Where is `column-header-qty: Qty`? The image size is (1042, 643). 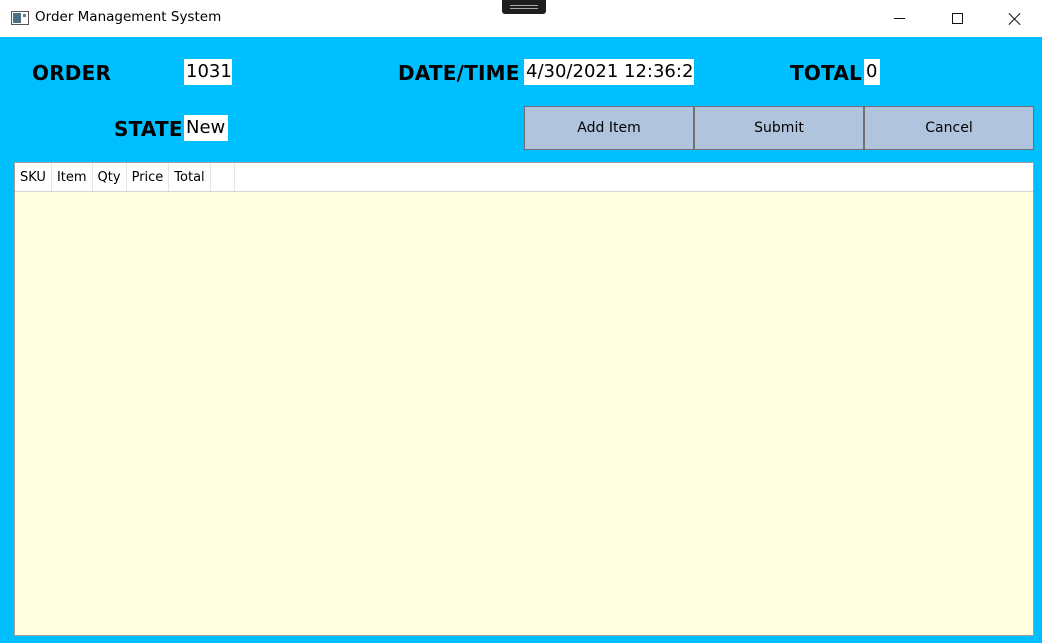 column-header-qty: Qty is located at coordinates (110, 177).